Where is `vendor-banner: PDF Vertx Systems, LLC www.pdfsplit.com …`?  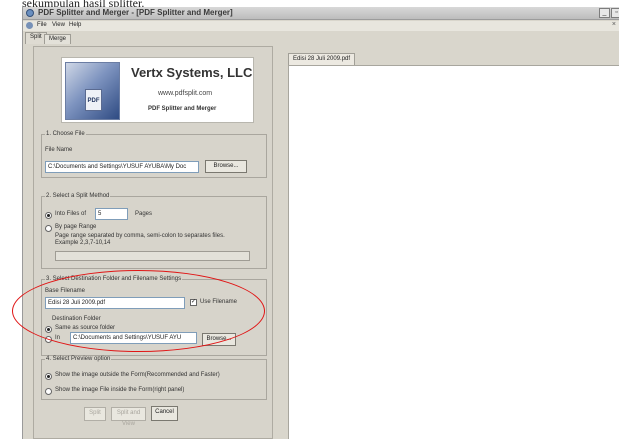 vendor-banner: PDF Vertx Systems, LLC www.pdfsplit.com … is located at coordinates (157, 90).